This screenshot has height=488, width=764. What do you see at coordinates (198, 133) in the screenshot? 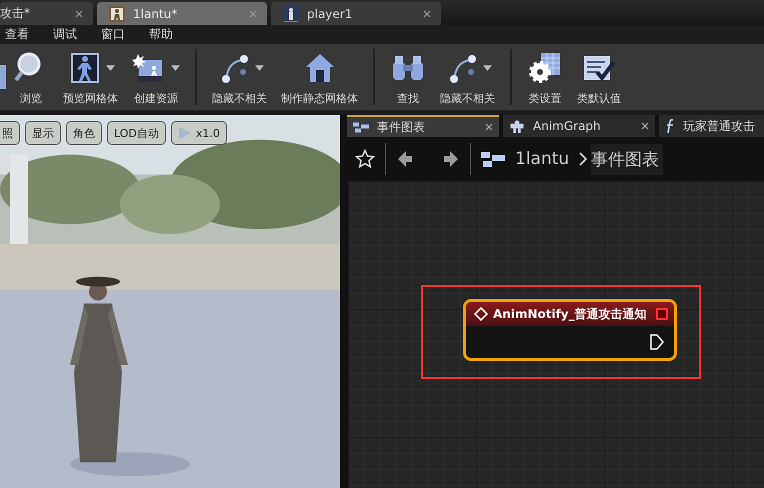
I see `viewport-button: x1.0` at bounding box center [198, 133].